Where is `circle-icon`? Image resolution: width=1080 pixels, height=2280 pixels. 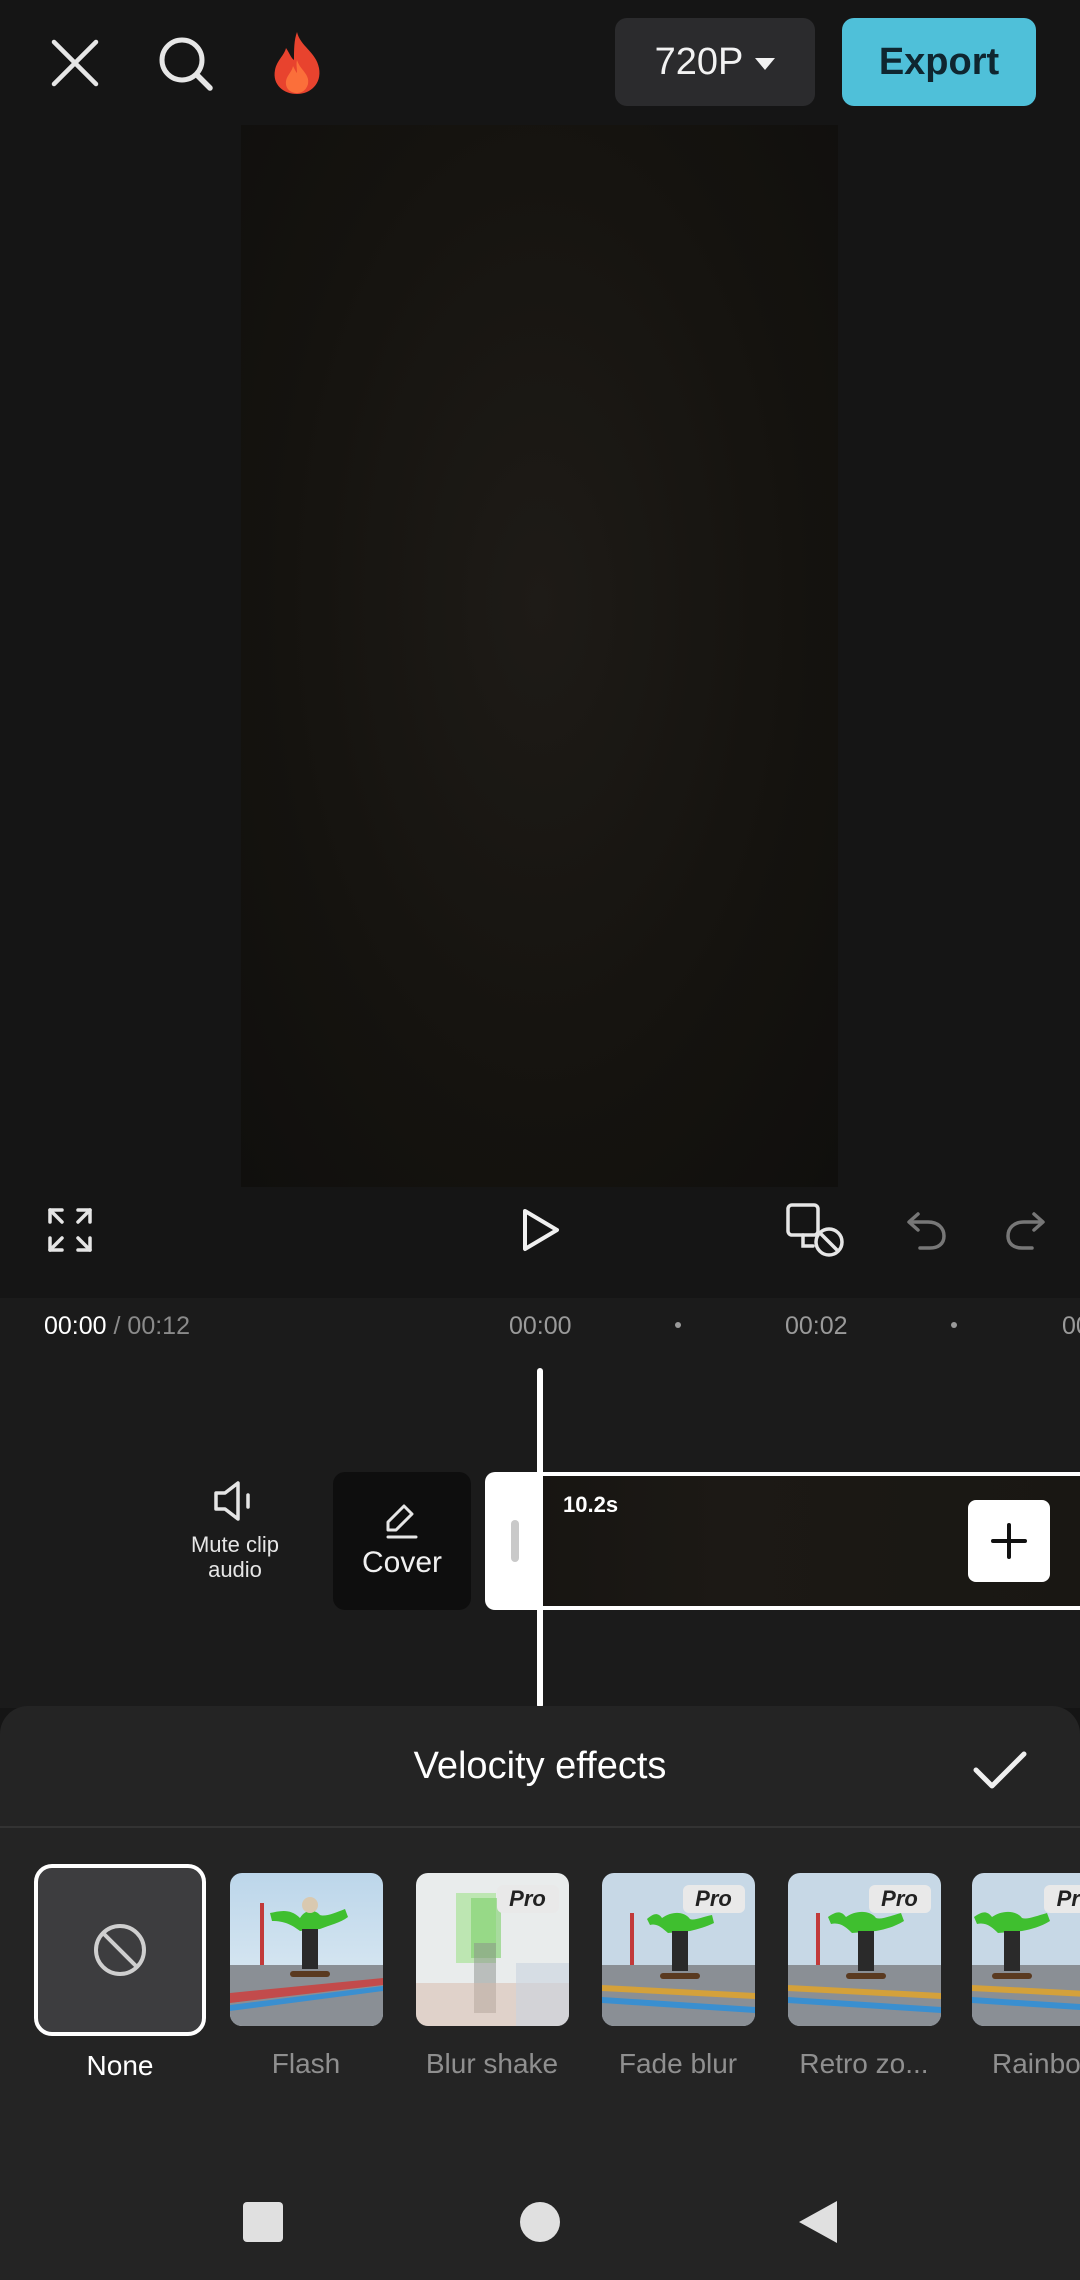 circle-icon is located at coordinates (540, 2222).